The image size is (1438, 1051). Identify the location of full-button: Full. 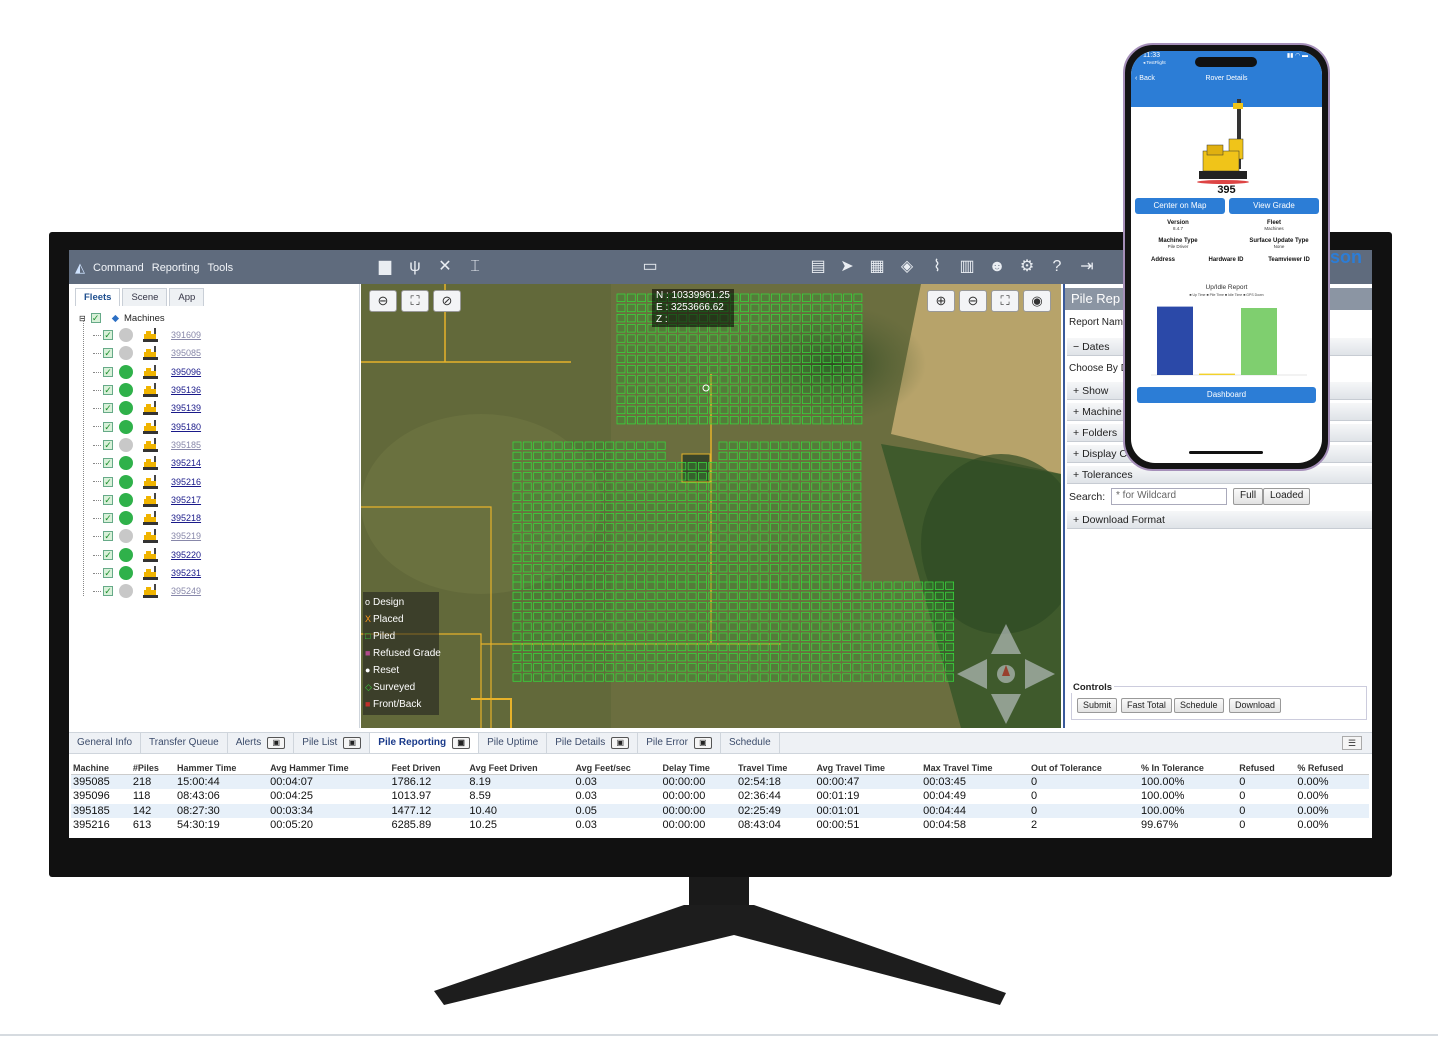
(1248, 496).